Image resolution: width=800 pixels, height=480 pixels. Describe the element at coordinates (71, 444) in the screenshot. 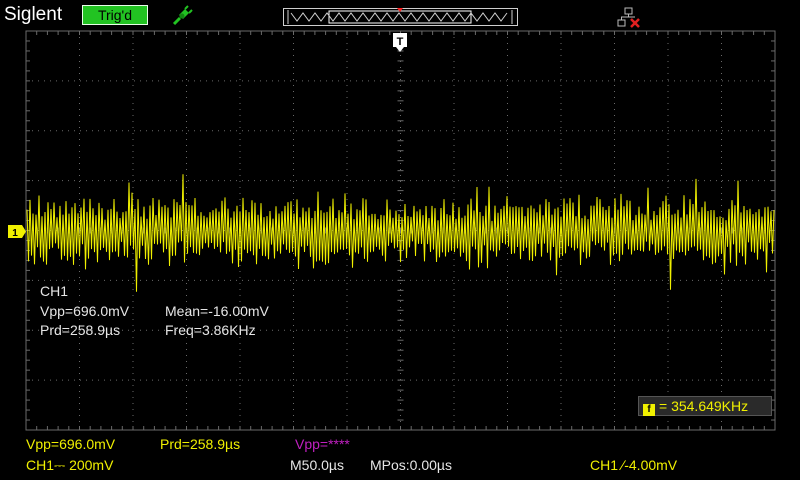

I see `footer-vpp: Vpp=696.0mV` at that location.